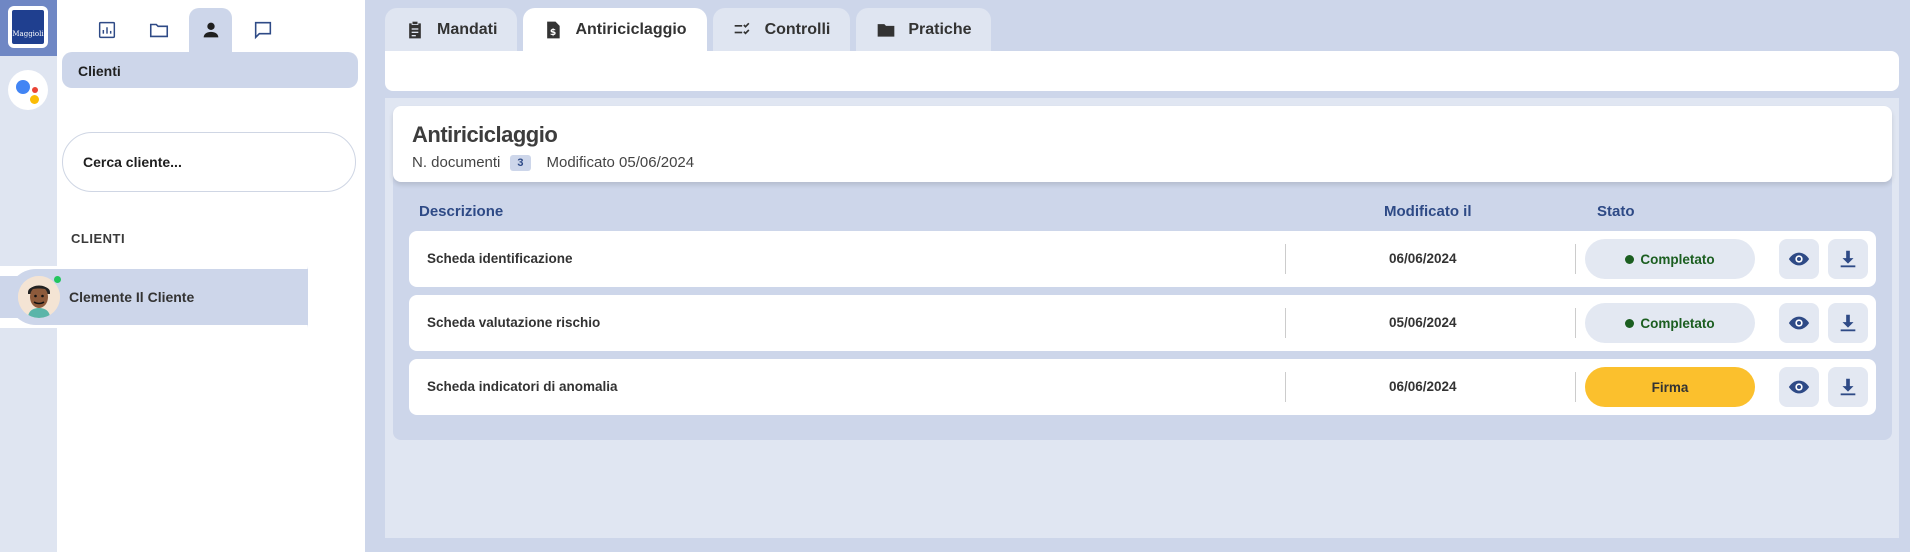  What do you see at coordinates (461, 211) in the screenshot?
I see `column-header-description: Descrizione` at bounding box center [461, 211].